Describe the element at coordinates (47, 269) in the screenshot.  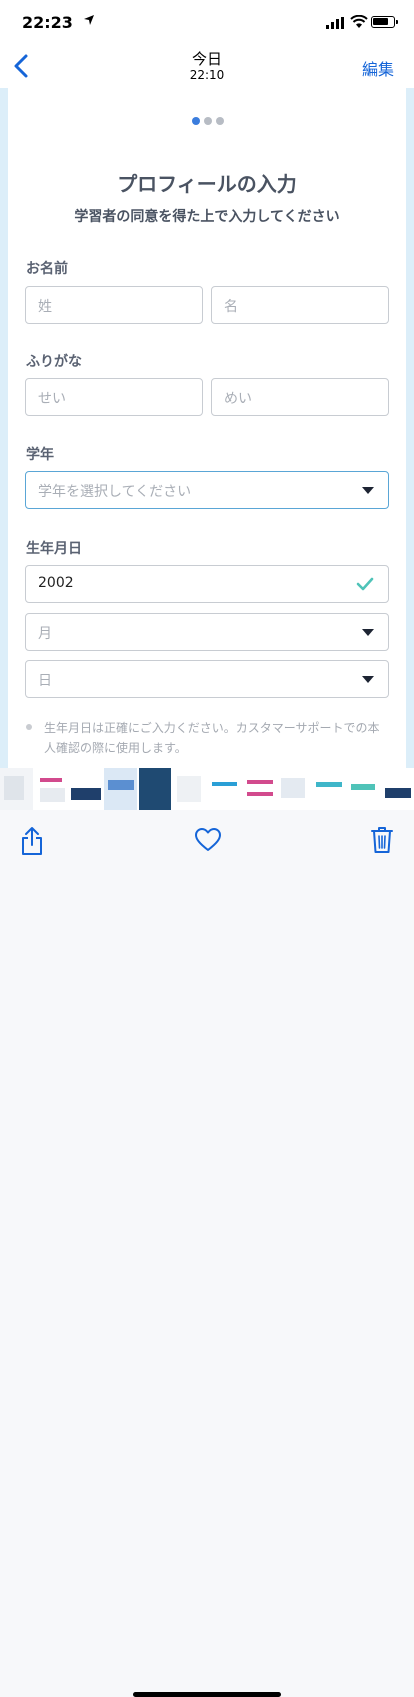
I see `name-label: お名前` at that location.